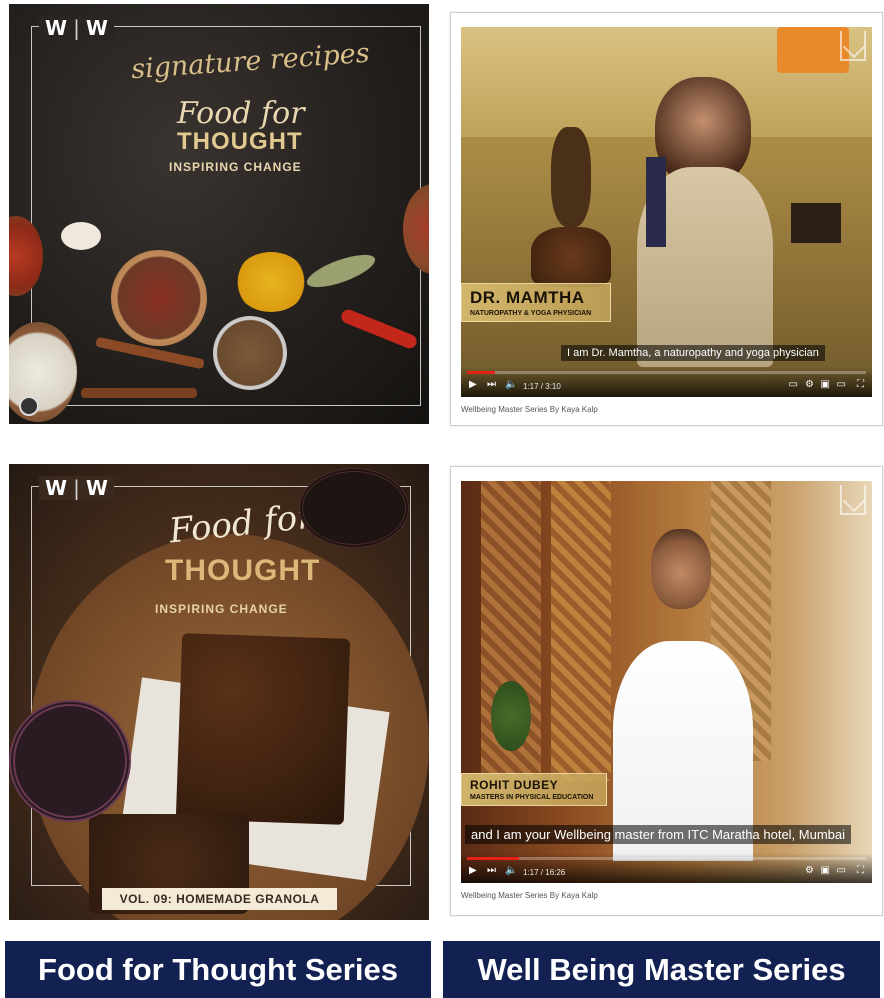  What do you see at coordinates (793, 385) in the screenshot?
I see `subtitles-icon: ▭` at bounding box center [793, 385].